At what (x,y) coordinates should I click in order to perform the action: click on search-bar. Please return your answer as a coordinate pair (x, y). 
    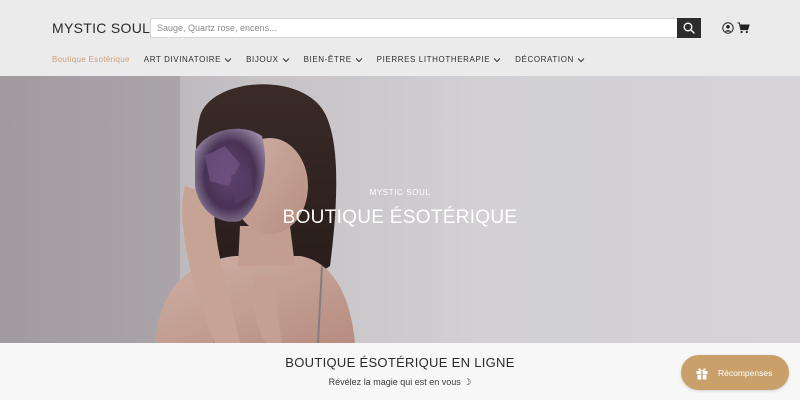
    Looking at the image, I should click on (425, 28).